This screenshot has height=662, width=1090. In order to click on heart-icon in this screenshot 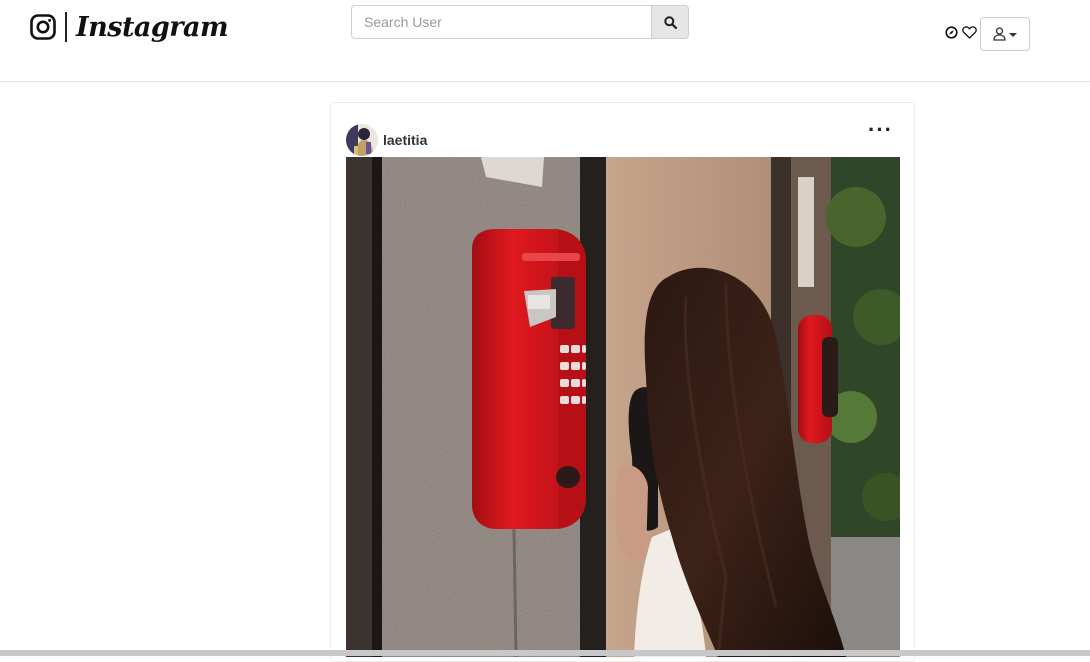, I will do `click(969, 32)`.